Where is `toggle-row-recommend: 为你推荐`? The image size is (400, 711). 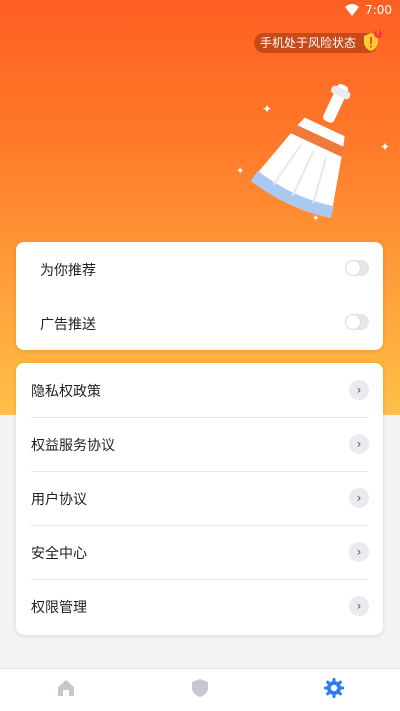 toggle-row-recommend: 为你推荐 is located at coordinates (199, 269).